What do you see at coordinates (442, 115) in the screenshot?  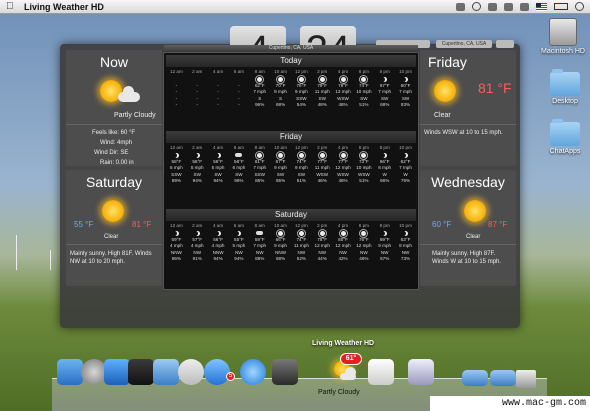 I see `today-condition: Clear` at bounding box center [442, 115].